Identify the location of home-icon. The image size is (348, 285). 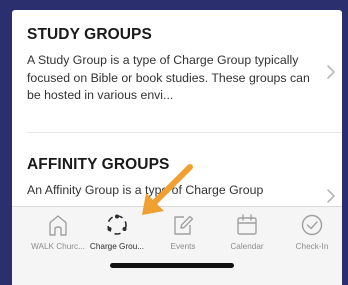
(58, 225).